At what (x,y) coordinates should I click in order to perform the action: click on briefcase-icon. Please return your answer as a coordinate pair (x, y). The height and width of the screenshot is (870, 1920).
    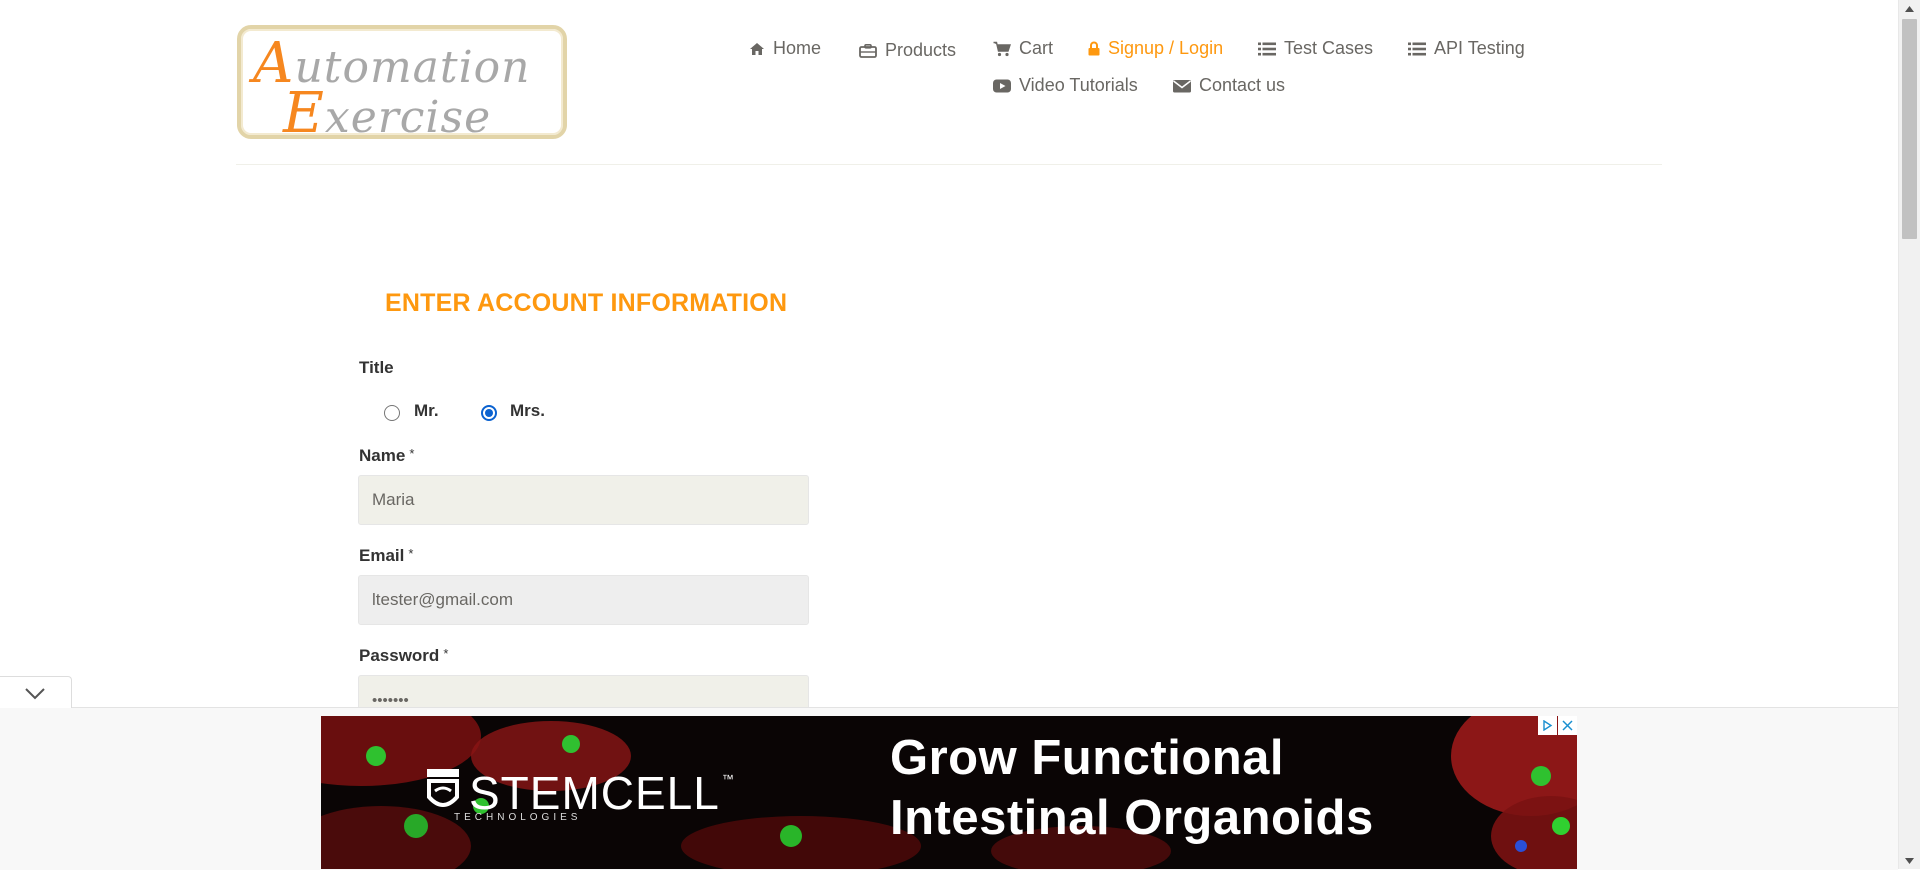
    Looking at the image, I should click on (868, 50).